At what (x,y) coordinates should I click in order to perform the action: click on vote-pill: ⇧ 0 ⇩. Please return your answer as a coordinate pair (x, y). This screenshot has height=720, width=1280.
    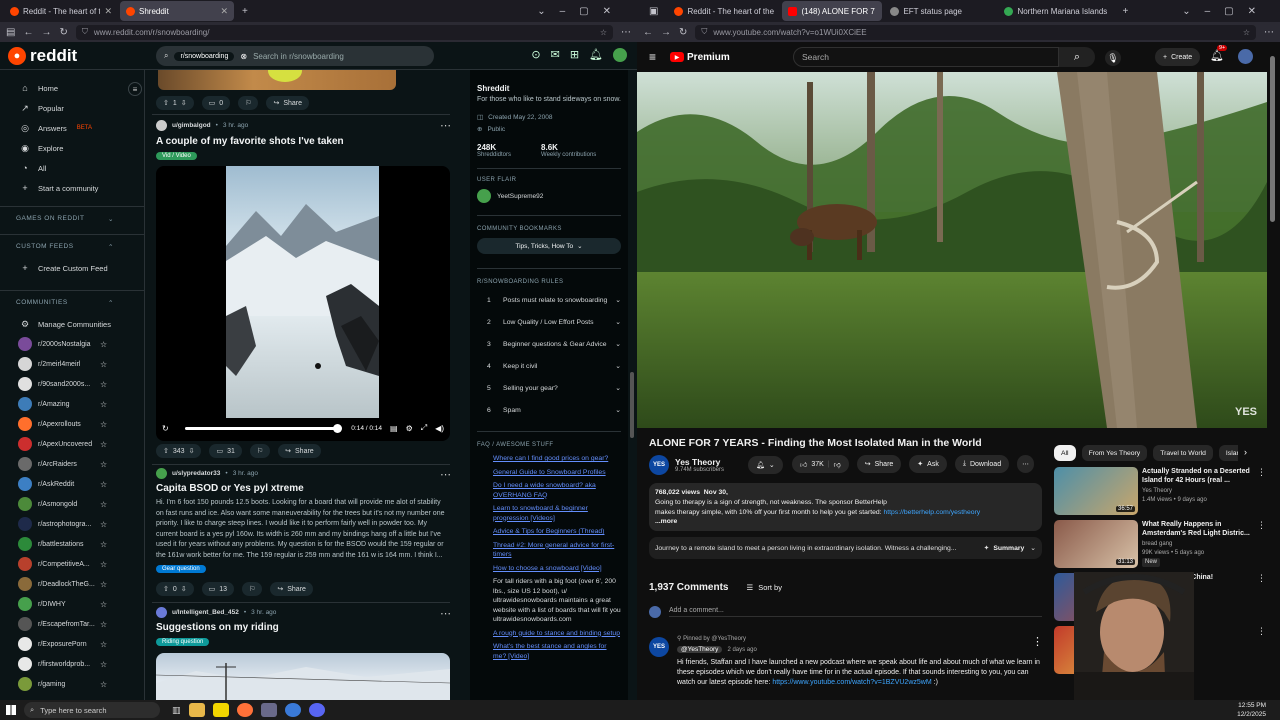
    Looking at the image, I should click on (175, 589).